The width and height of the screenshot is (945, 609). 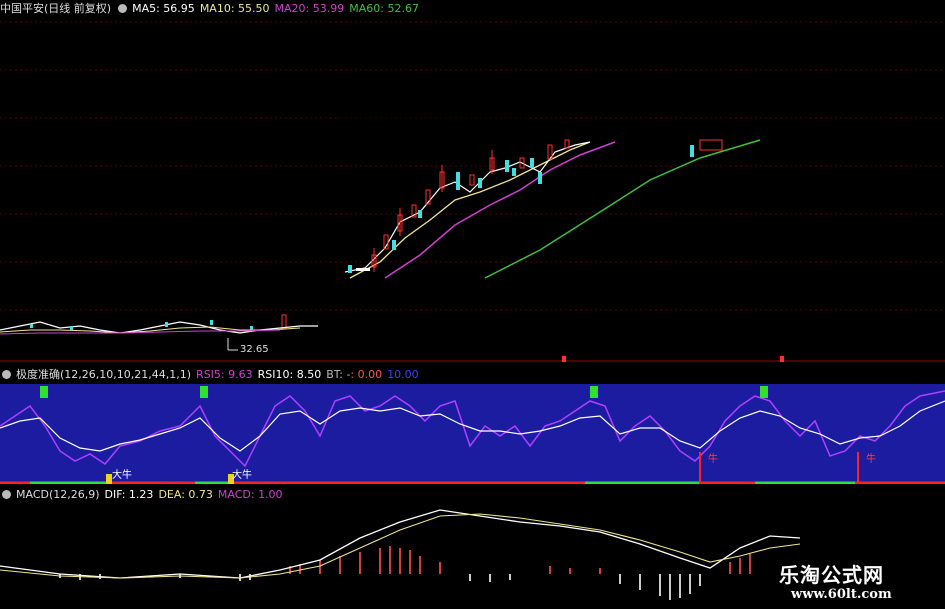 I want to click on ma10-line, so click(x=470, y=210).